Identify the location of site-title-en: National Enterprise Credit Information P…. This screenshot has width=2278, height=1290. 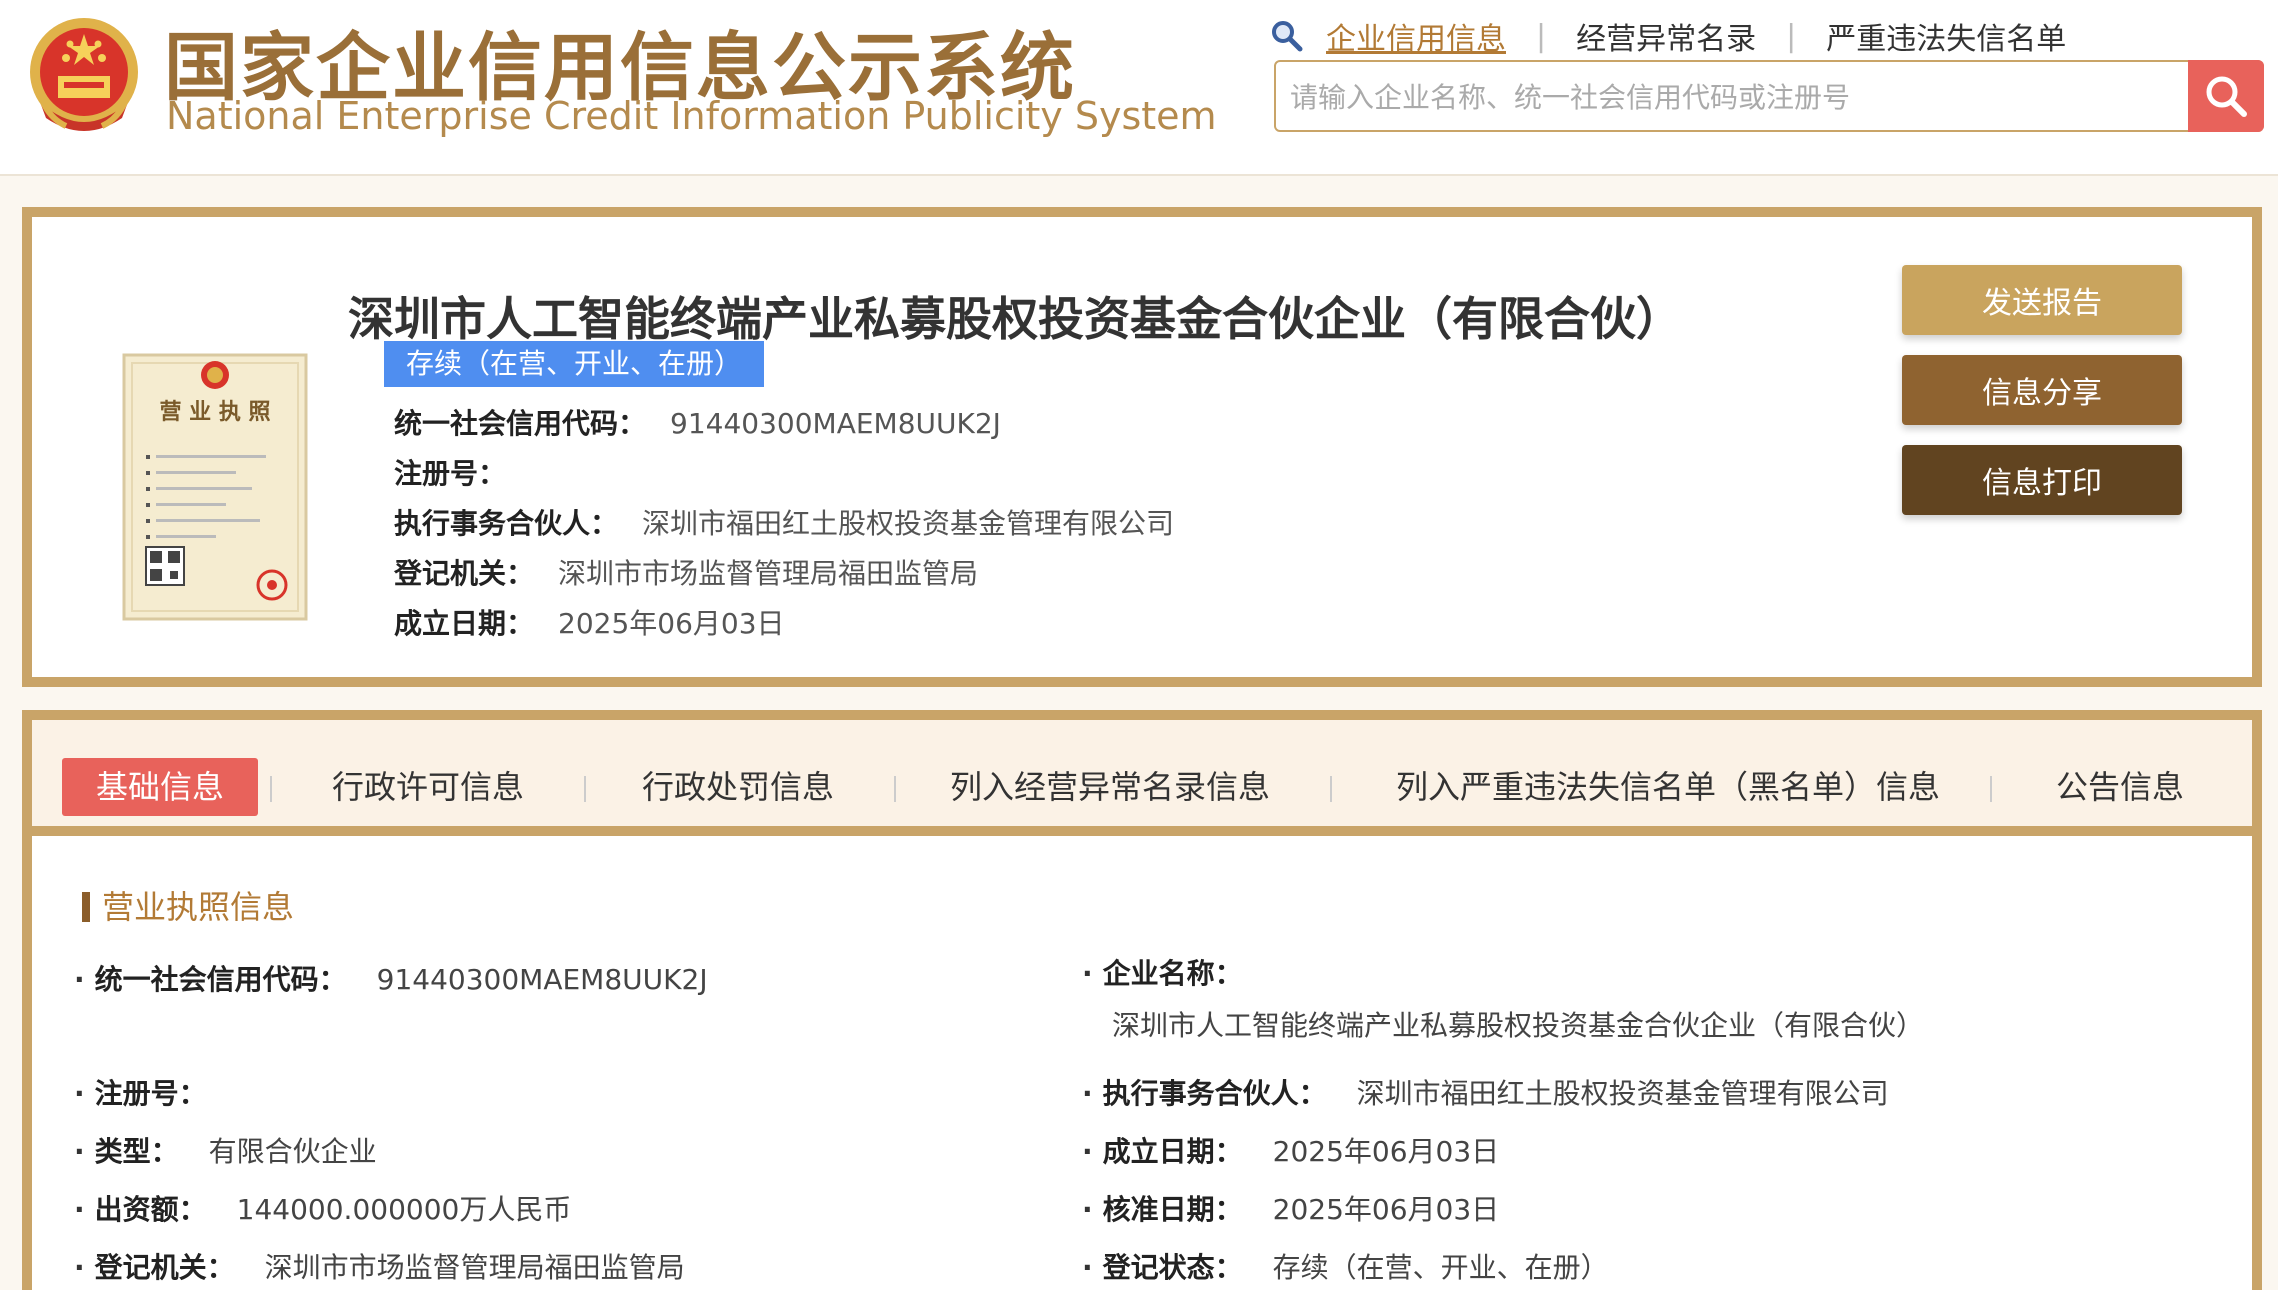
(691, 116).